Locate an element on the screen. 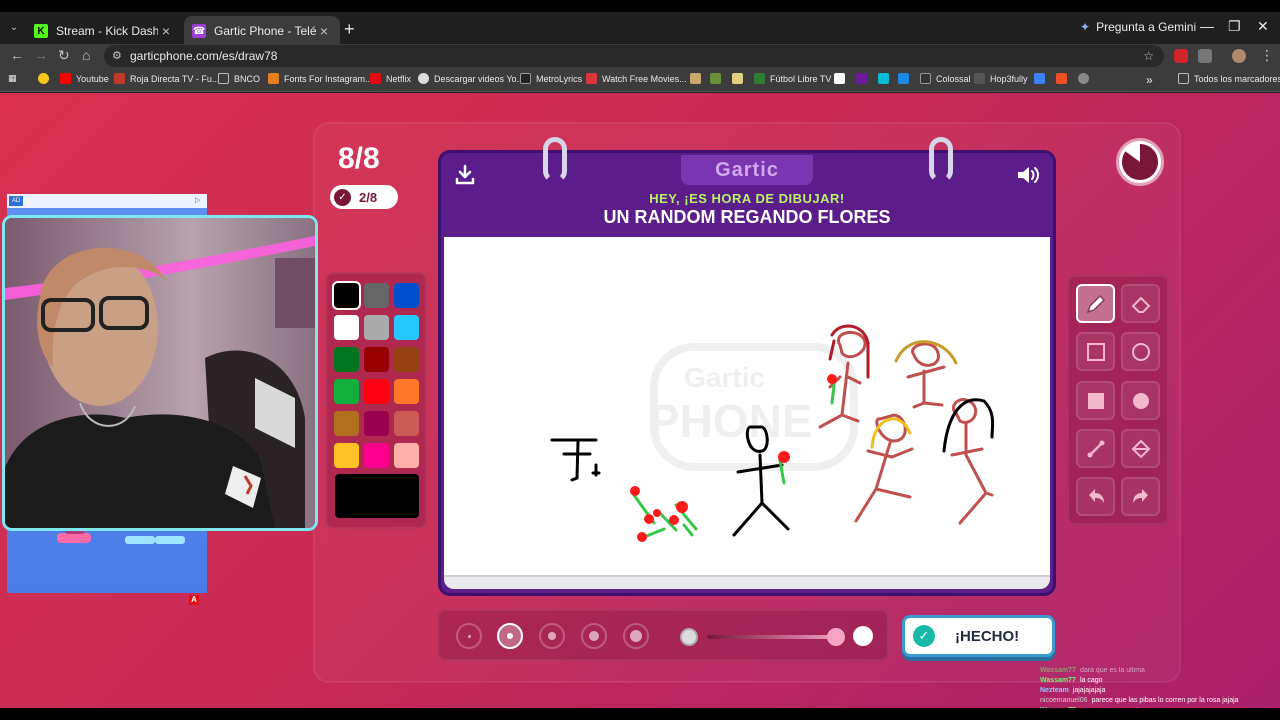 This screenshot has width=1280, height=720. drawing-prompt: UN RANDOM REGANDO FLORES is located at coordinates (747, 217).